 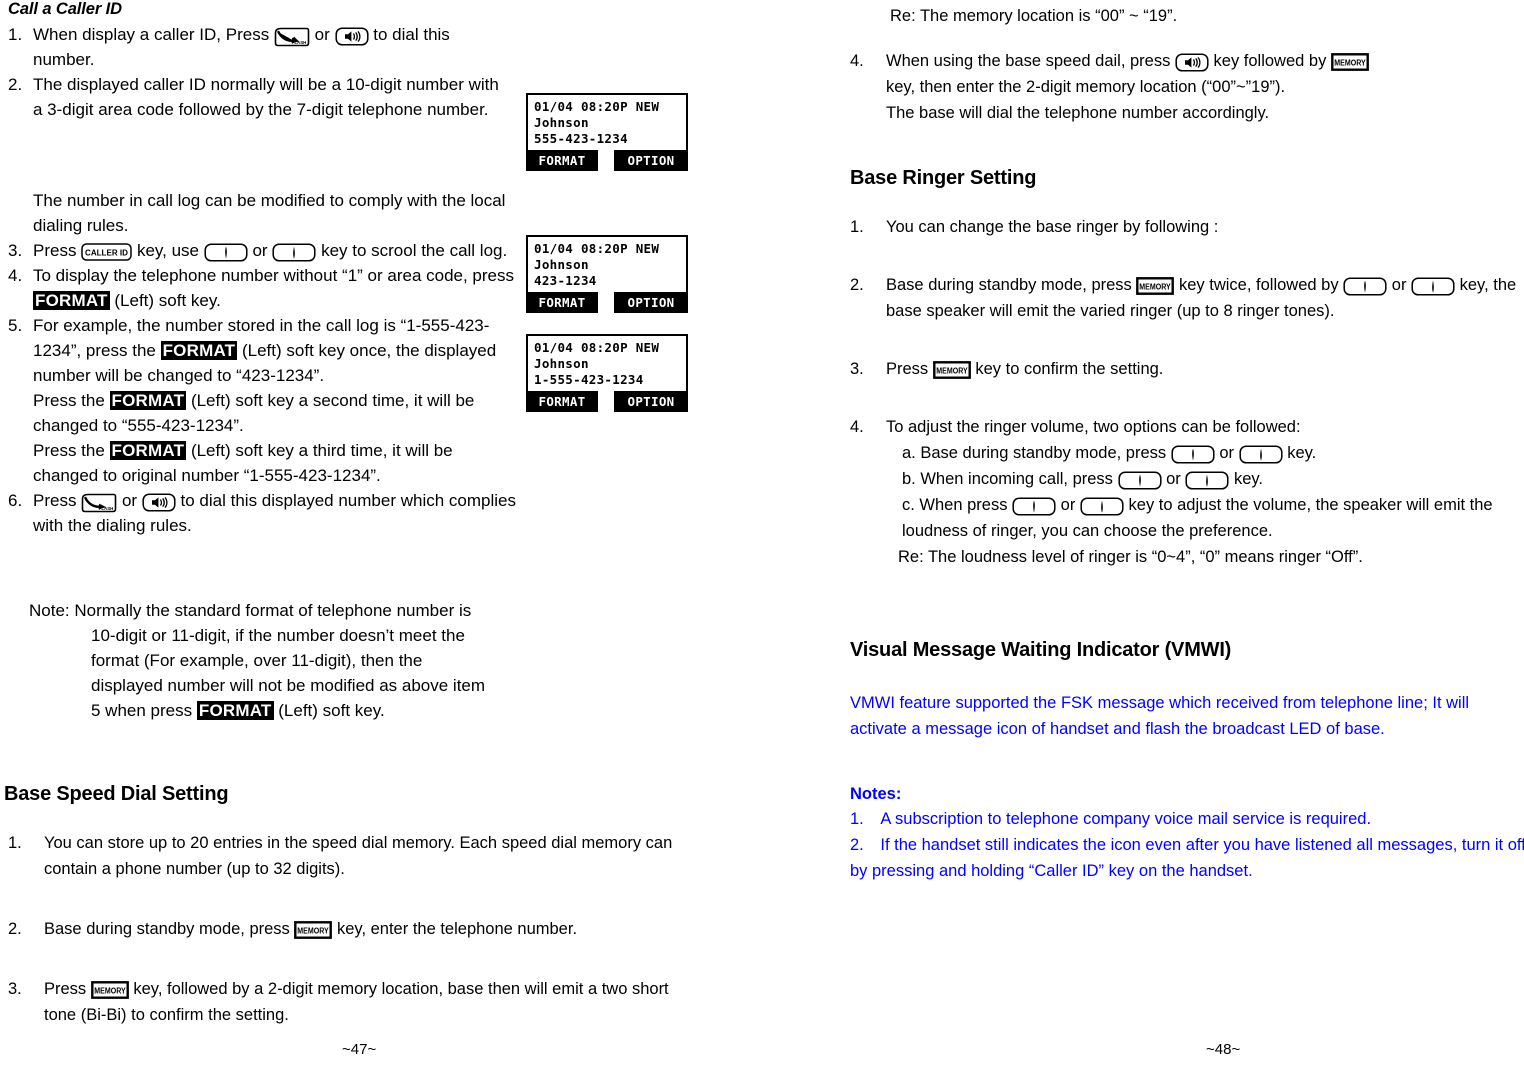 I want to click on step-text: key to scrool the call log., so click(x=414, y=250).